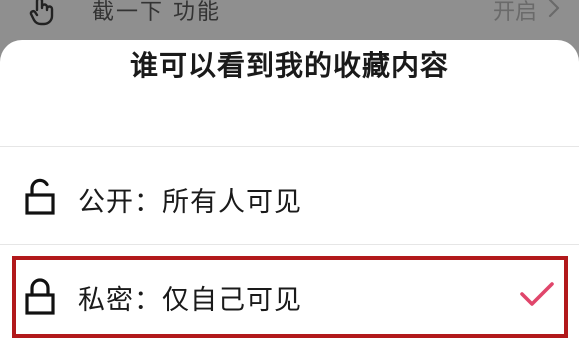  Describe the element at coordinates (554, 9) in the screenshot. I see `chevron-right-icon` at that location.